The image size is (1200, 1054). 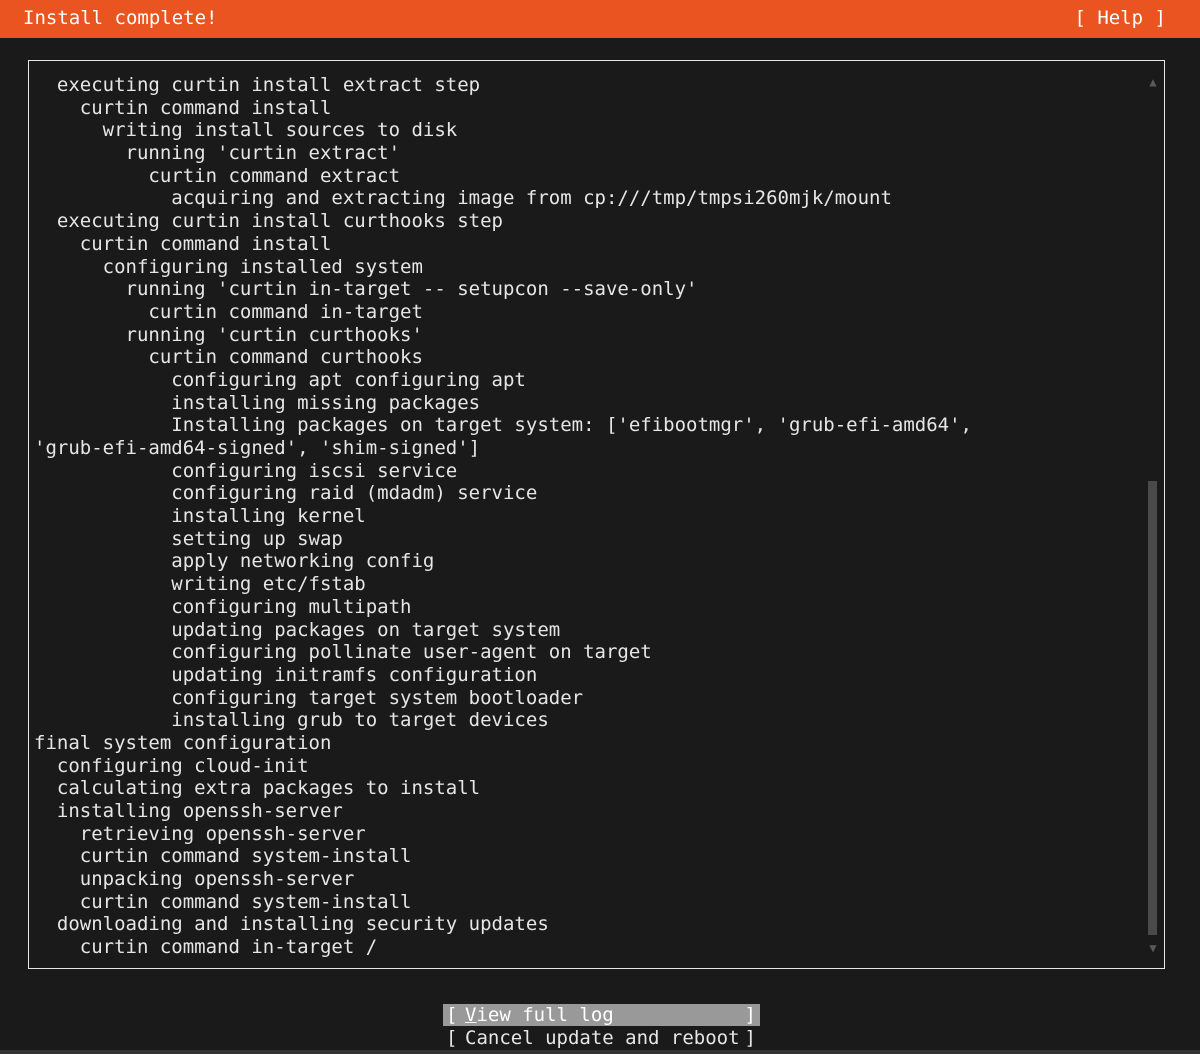 What do you see at coordinates (545, 1015) in the screenshot?
I see `button-label-rest: iew full log` at bounding box center [545, 1015].